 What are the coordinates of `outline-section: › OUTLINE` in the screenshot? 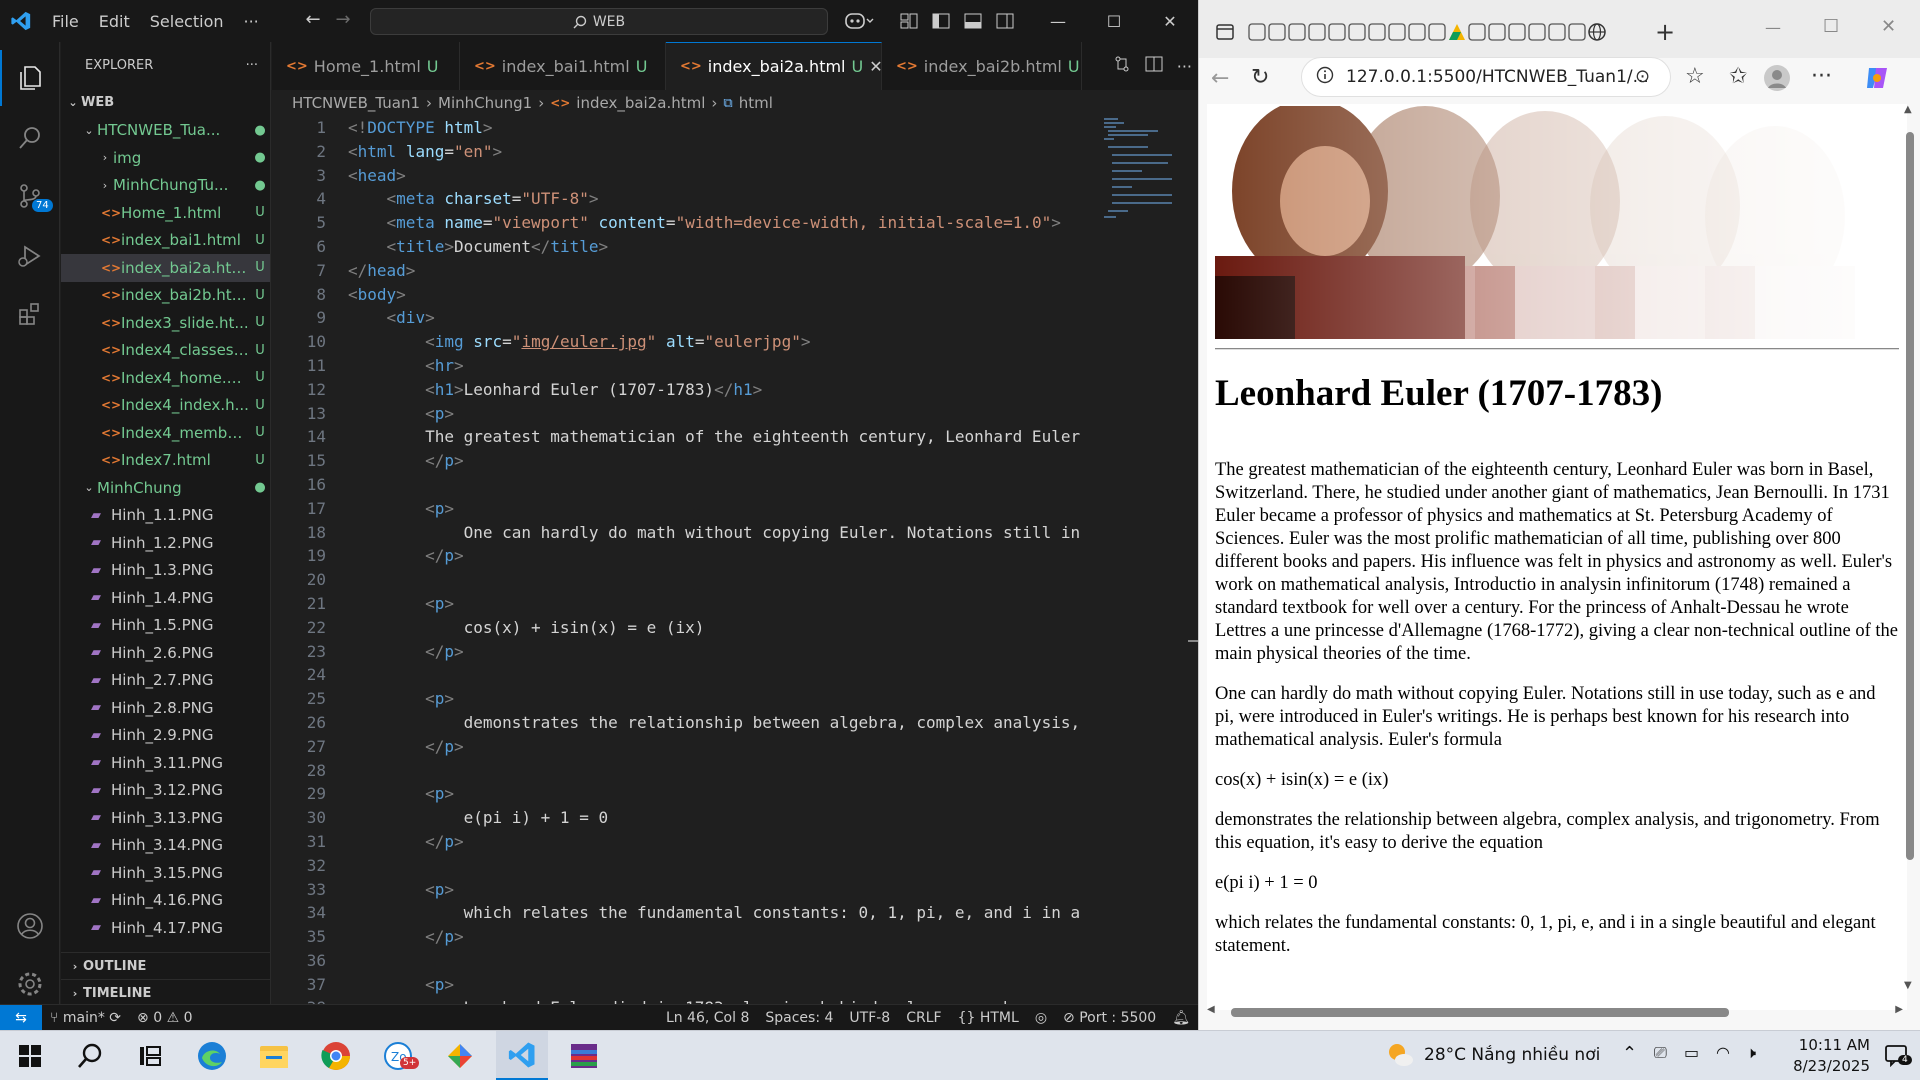 It's located at (165, 966).